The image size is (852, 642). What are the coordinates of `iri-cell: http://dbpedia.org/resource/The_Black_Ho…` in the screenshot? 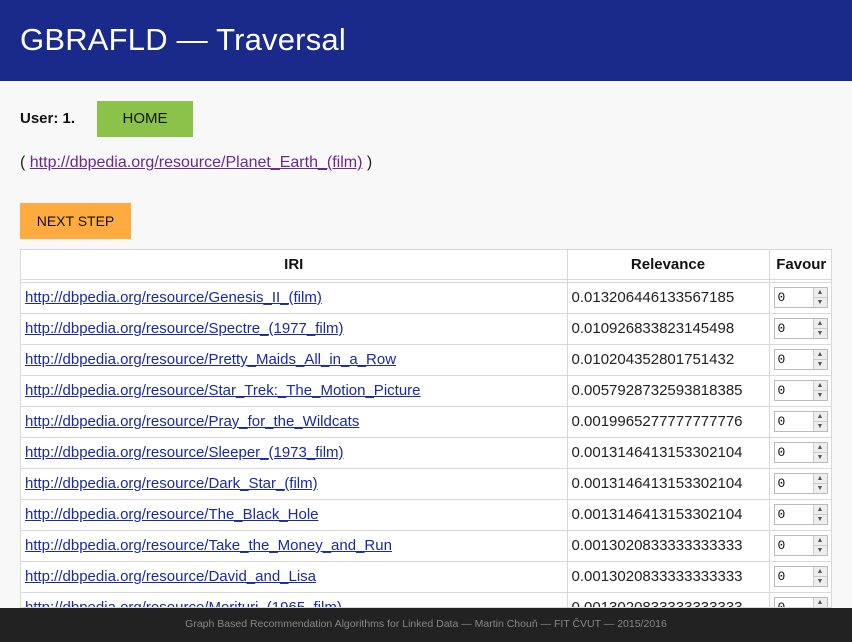 It's located at (294, 515).